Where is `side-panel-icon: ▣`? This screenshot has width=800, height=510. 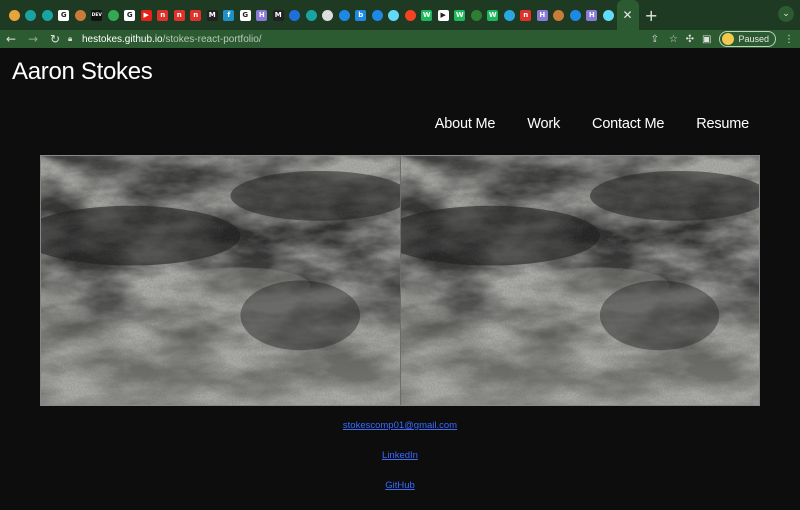
side-panel-icon: ▣ is located at coordinates (706, 39).